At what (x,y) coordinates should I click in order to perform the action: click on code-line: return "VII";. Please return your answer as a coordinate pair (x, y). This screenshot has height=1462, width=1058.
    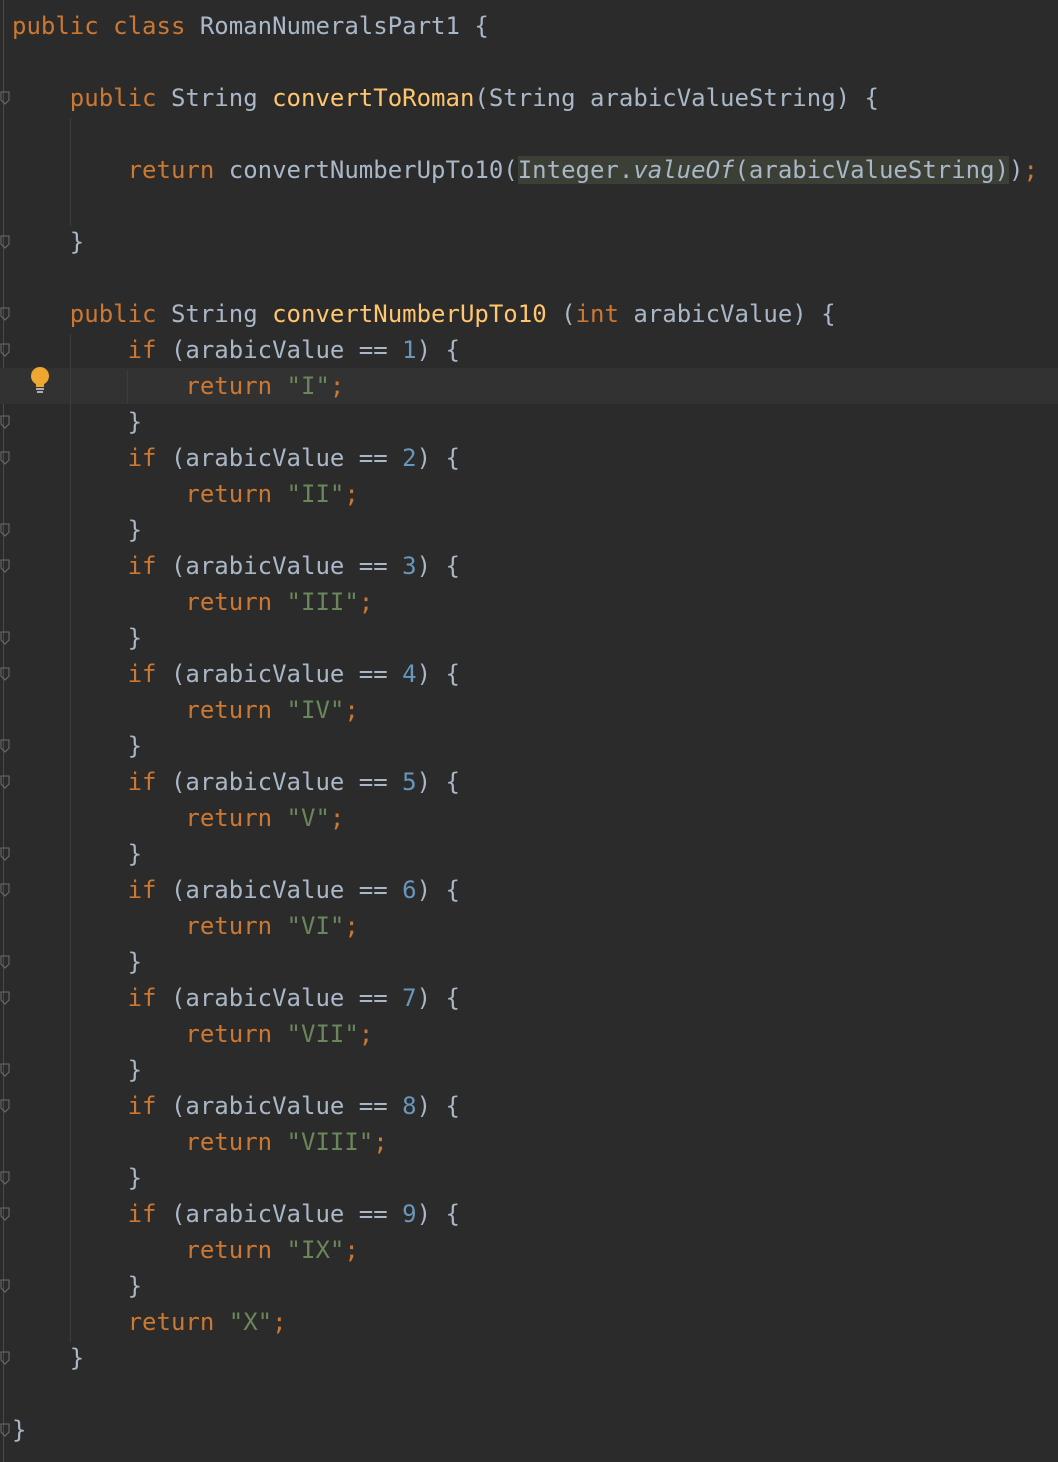
    Looking at the image, I should click on (192, 1034).